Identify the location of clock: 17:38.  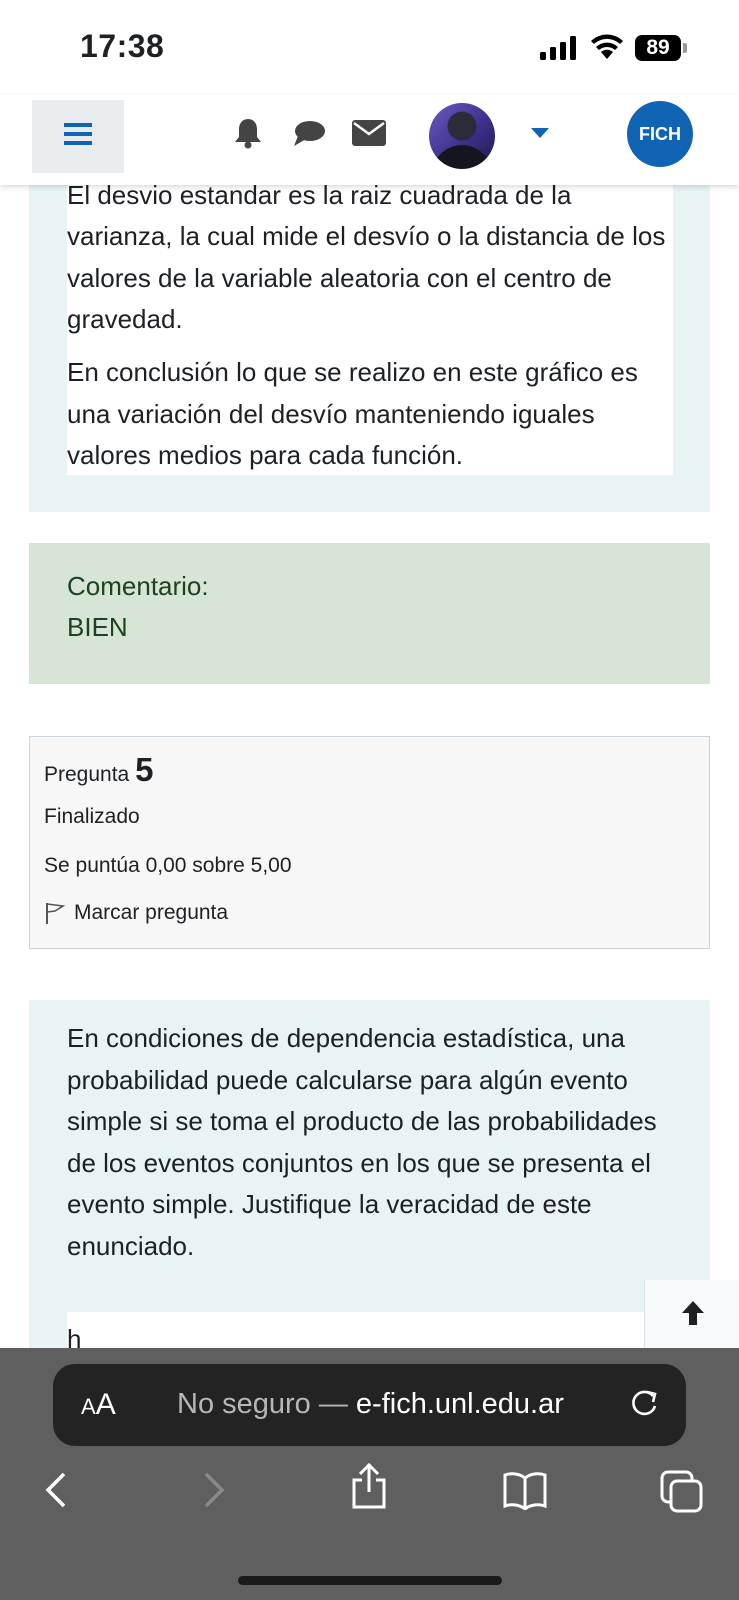
(122, 46).